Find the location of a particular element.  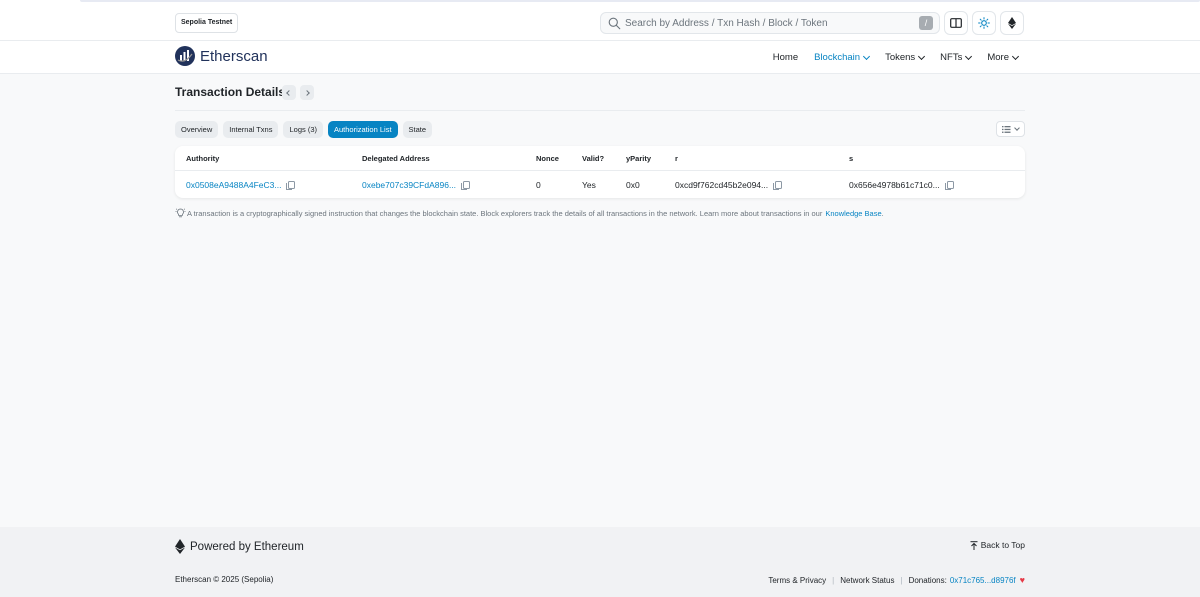

nav-menu: Home Blockchain Tokens NFTs More is located at coordinates (888, 57).